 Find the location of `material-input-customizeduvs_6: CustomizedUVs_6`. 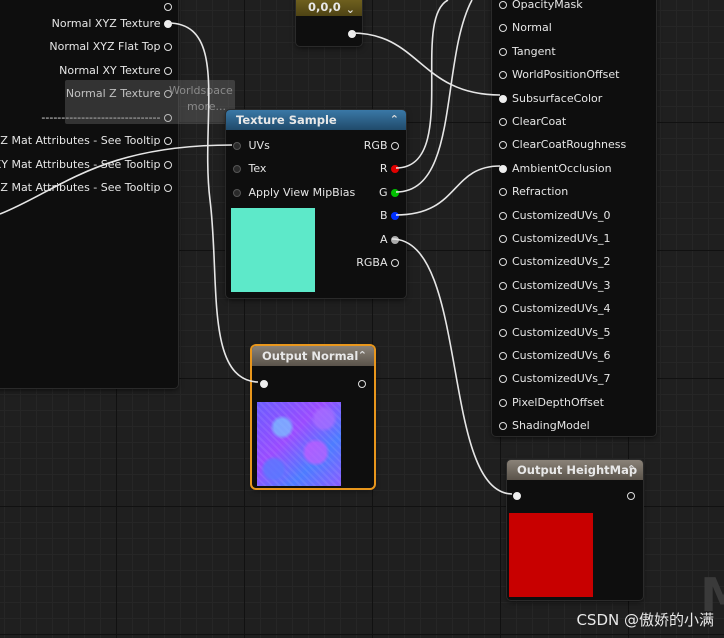

material-input-customizeduvs_6: CustomizedUVs_6 is located at coordinates (555, 355).